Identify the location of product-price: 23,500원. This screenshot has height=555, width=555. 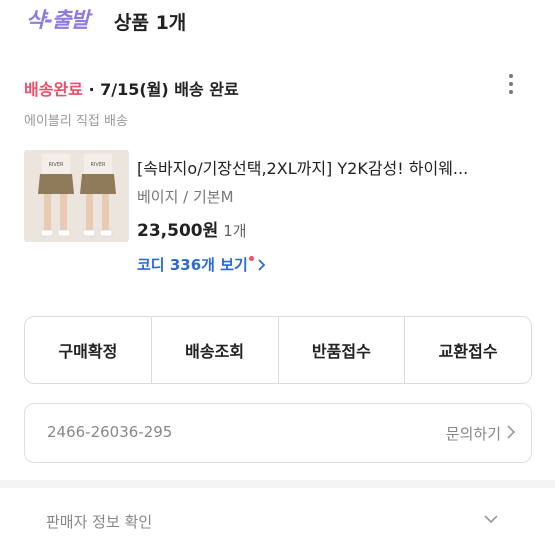
(178, 231).